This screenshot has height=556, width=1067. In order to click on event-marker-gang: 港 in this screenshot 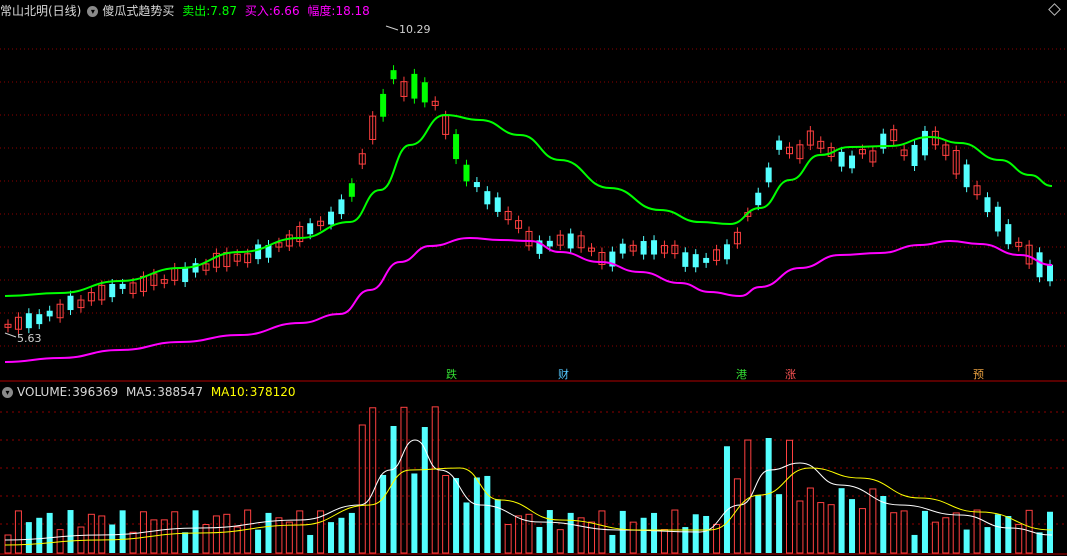, I will do `click(741, 374)`.